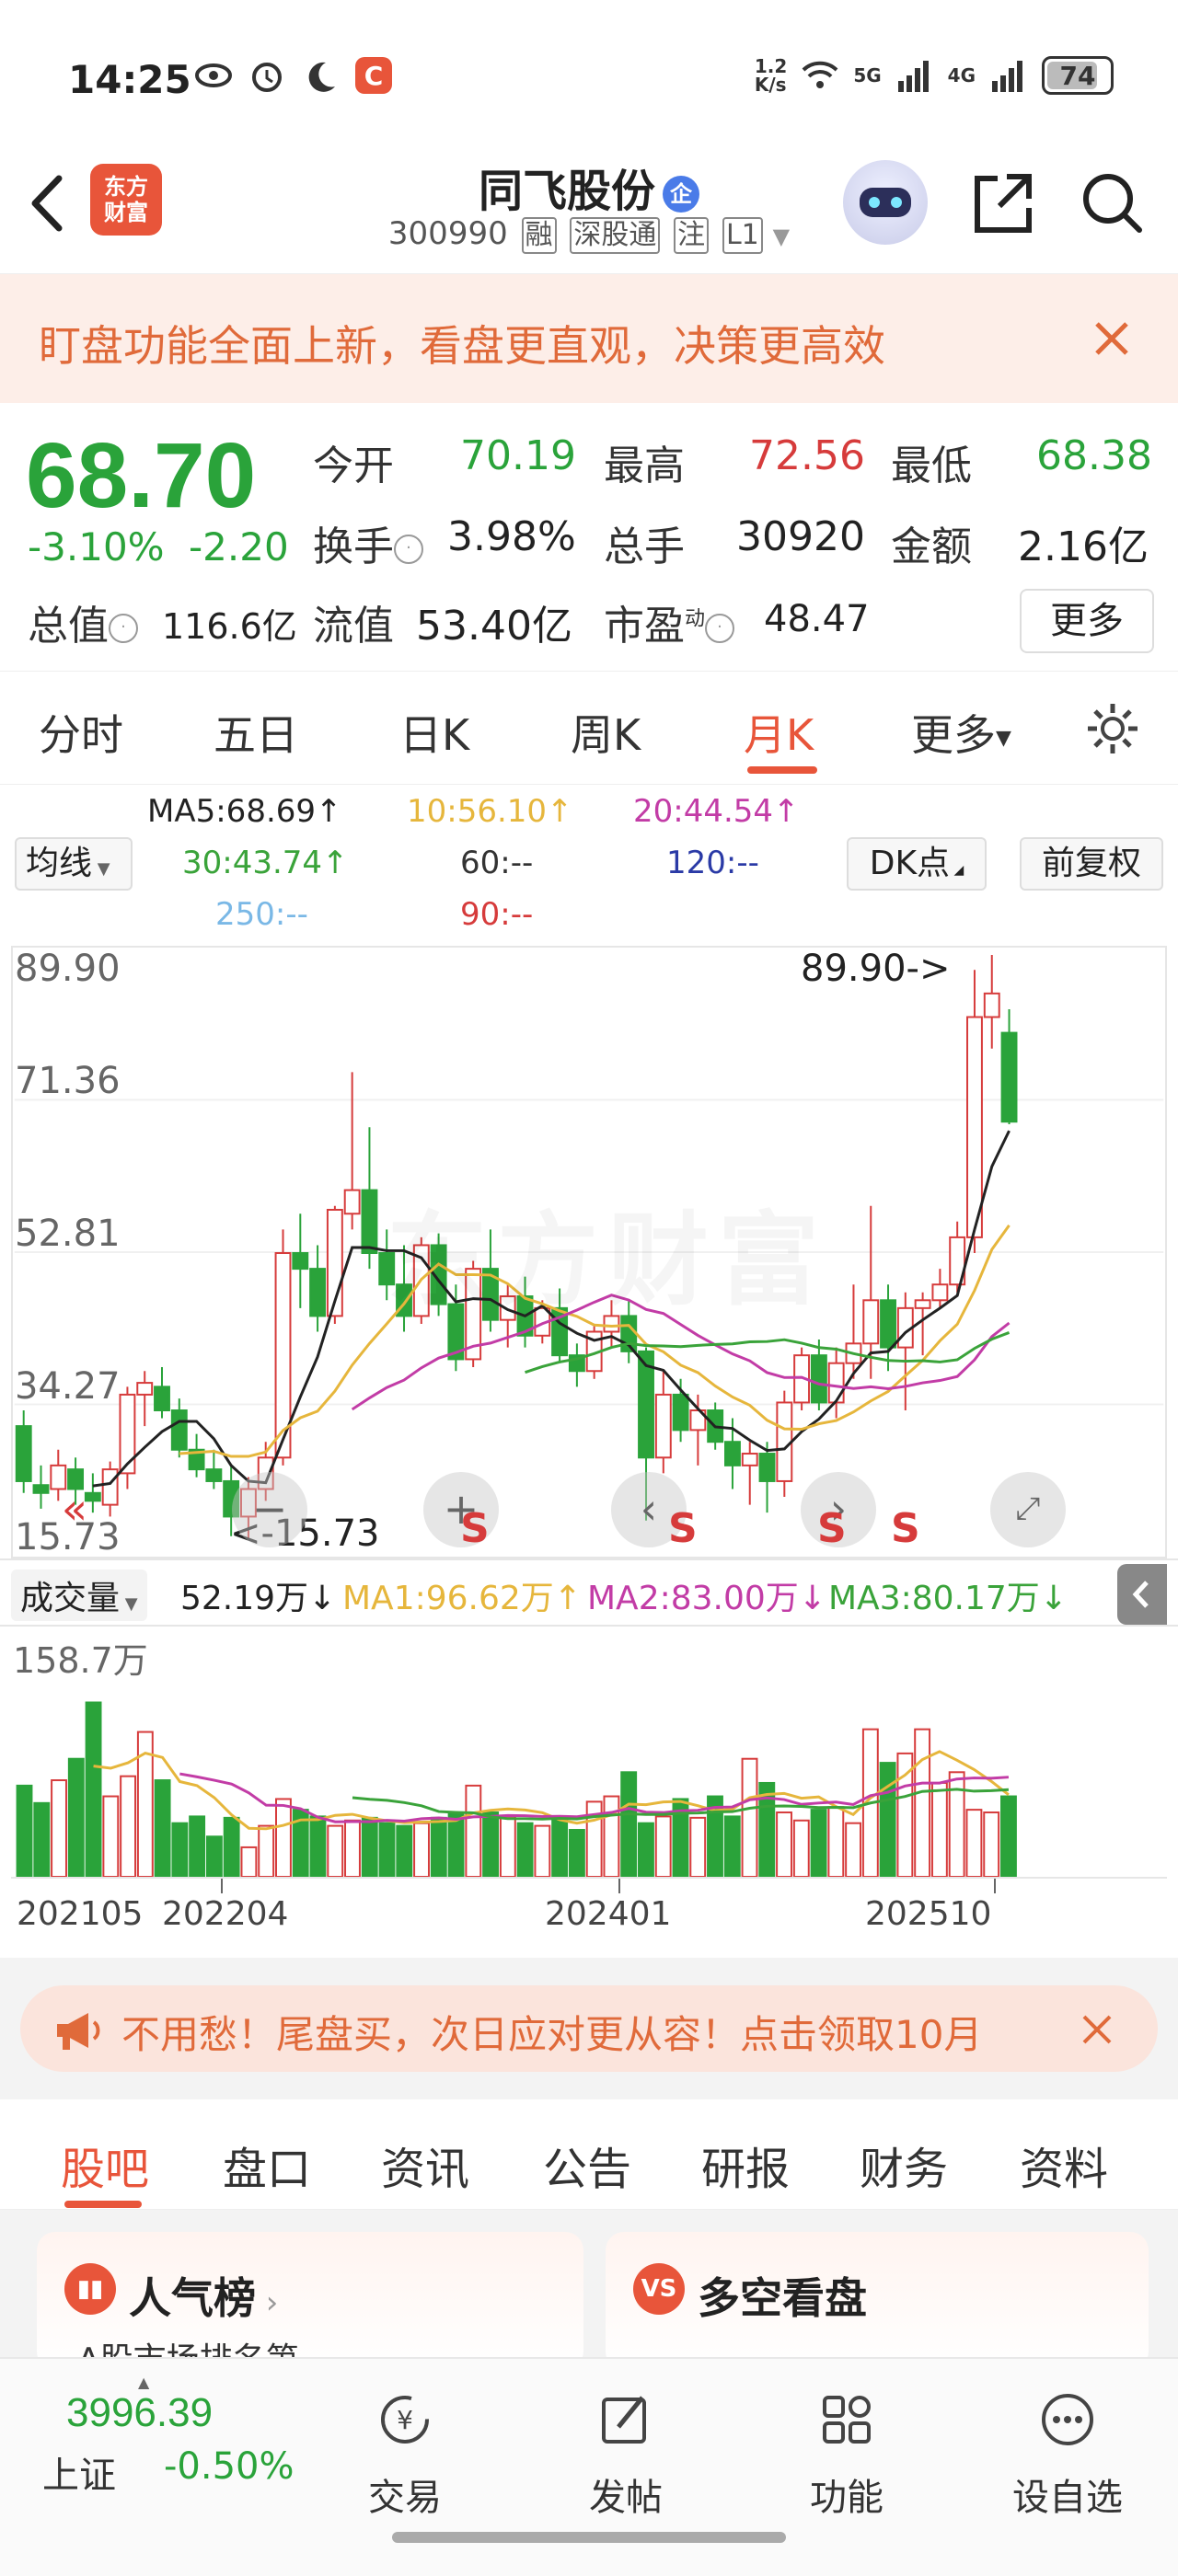  I want to click on ma90-label: 90:--, so click(497, 914).